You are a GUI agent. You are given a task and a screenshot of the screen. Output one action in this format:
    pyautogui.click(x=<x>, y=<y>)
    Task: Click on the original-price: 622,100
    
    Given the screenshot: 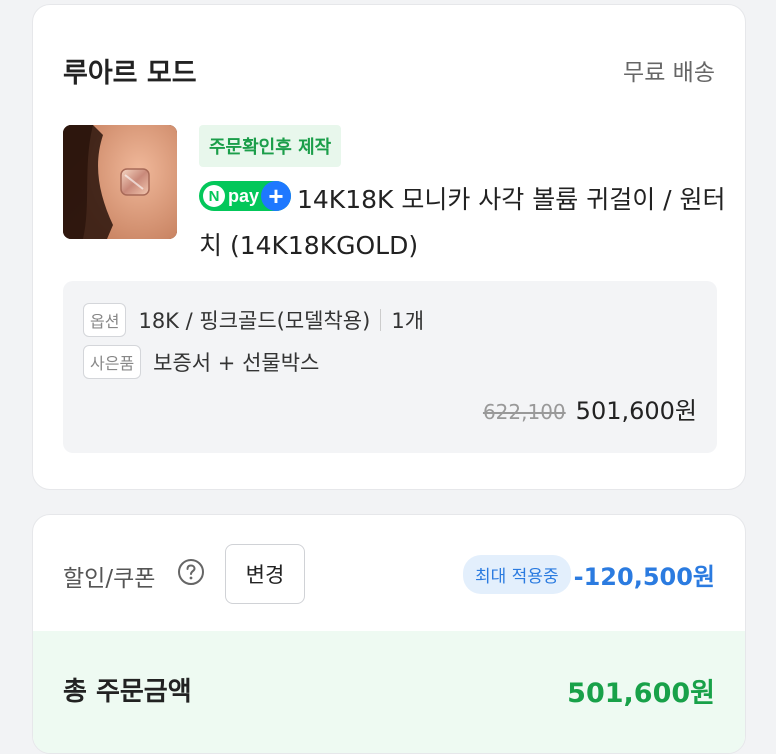 What is the action you would take?
    pyautogui.click(x=524, y=412)
    